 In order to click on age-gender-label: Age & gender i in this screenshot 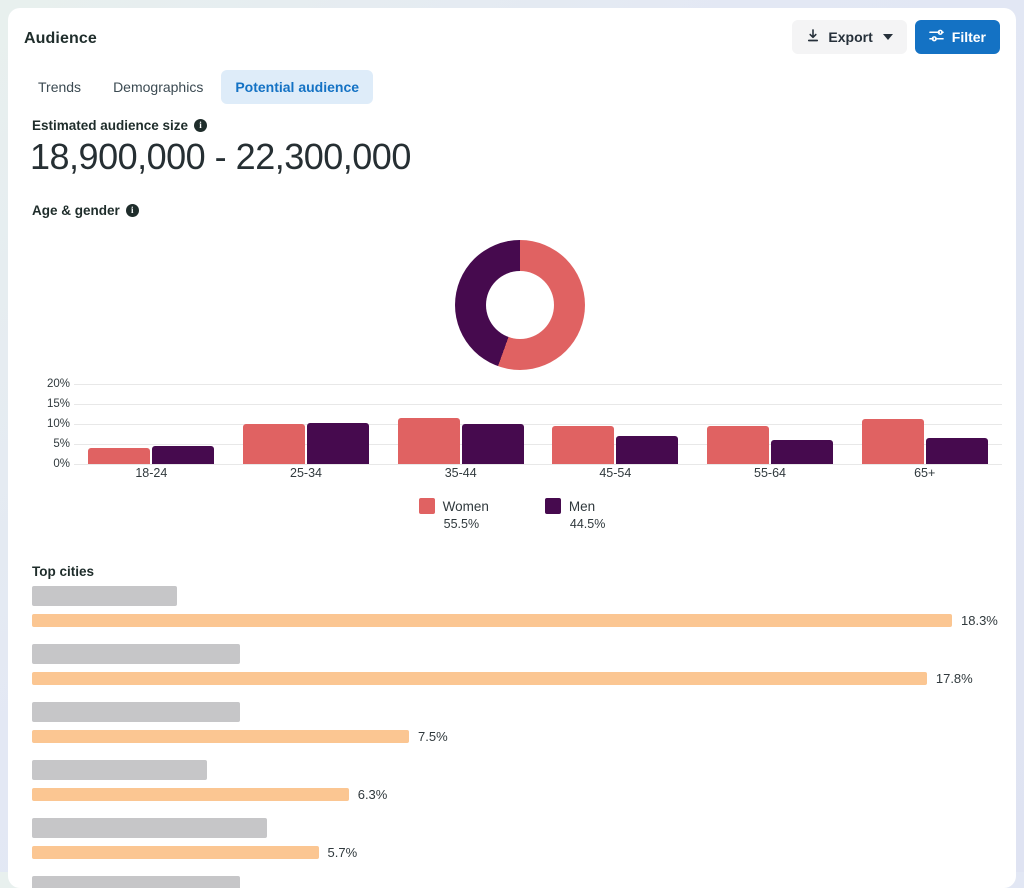, I will do `click(85, 210)`.